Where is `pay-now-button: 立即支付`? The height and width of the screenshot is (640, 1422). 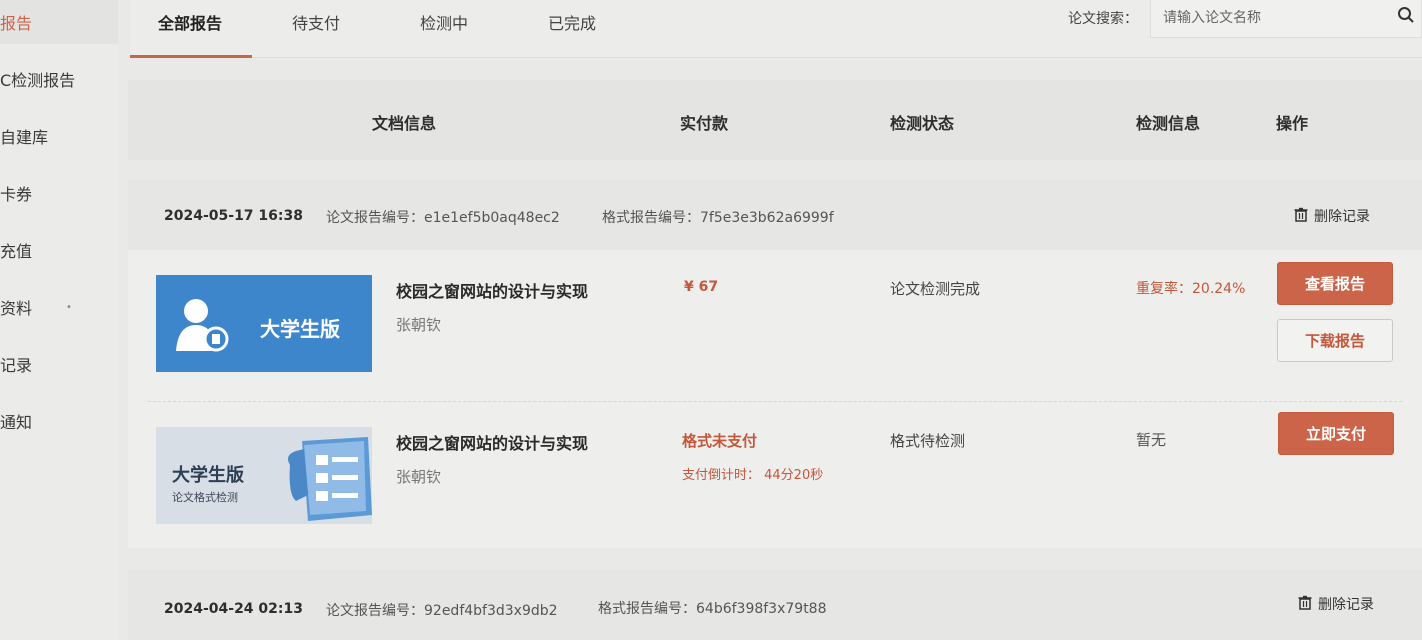
pay-now-button: 立即支付 is located at coordinates (1336, 433).